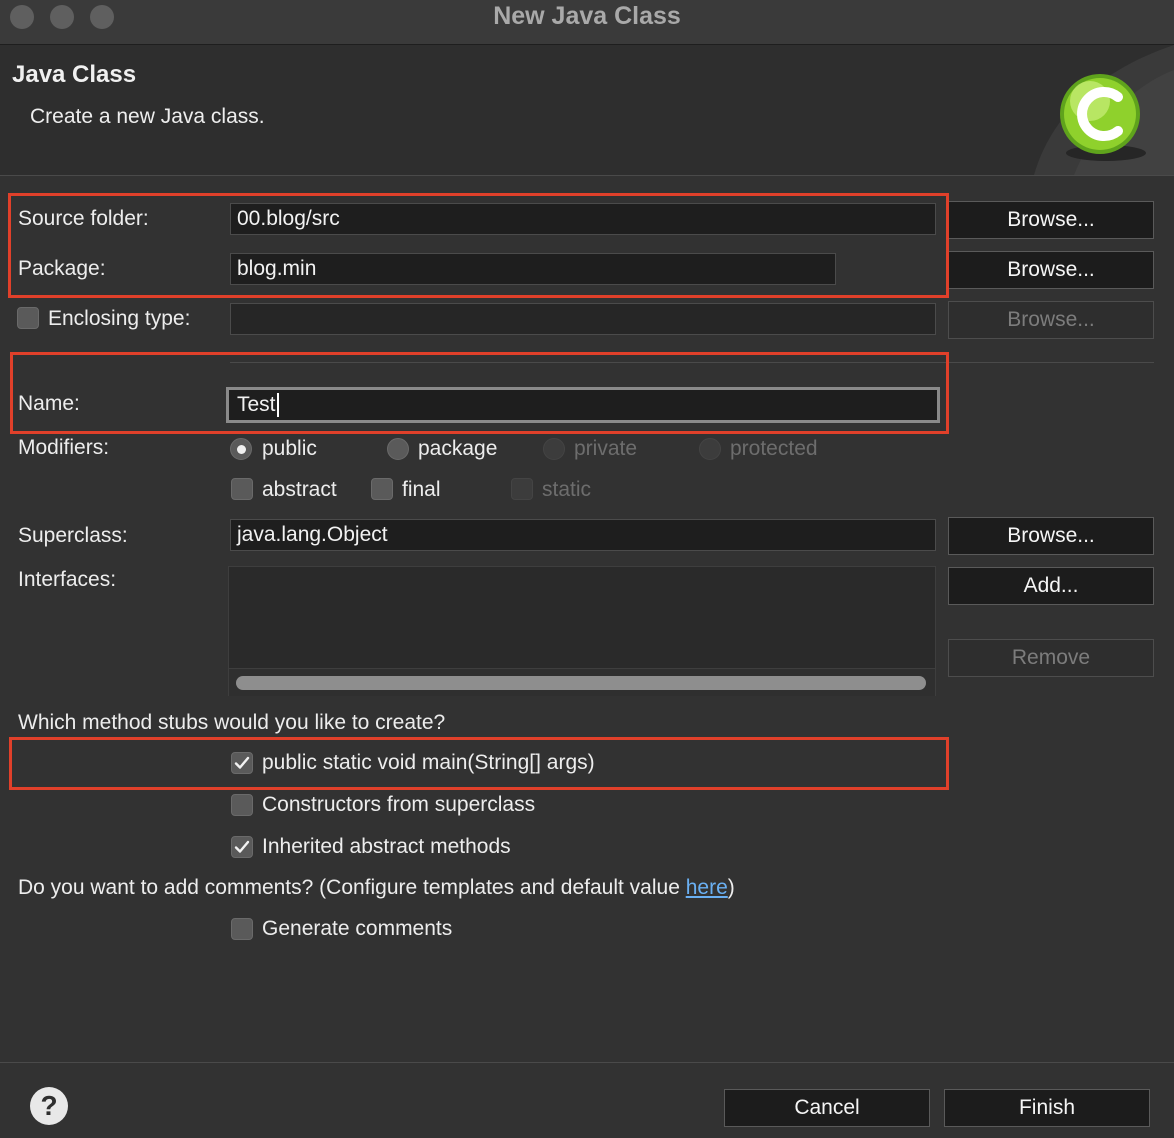  What do you see at coordinates (1047, 1108) in the screenshot?
I see `finish-button: Finish` at bounding box center [1047, 1108].